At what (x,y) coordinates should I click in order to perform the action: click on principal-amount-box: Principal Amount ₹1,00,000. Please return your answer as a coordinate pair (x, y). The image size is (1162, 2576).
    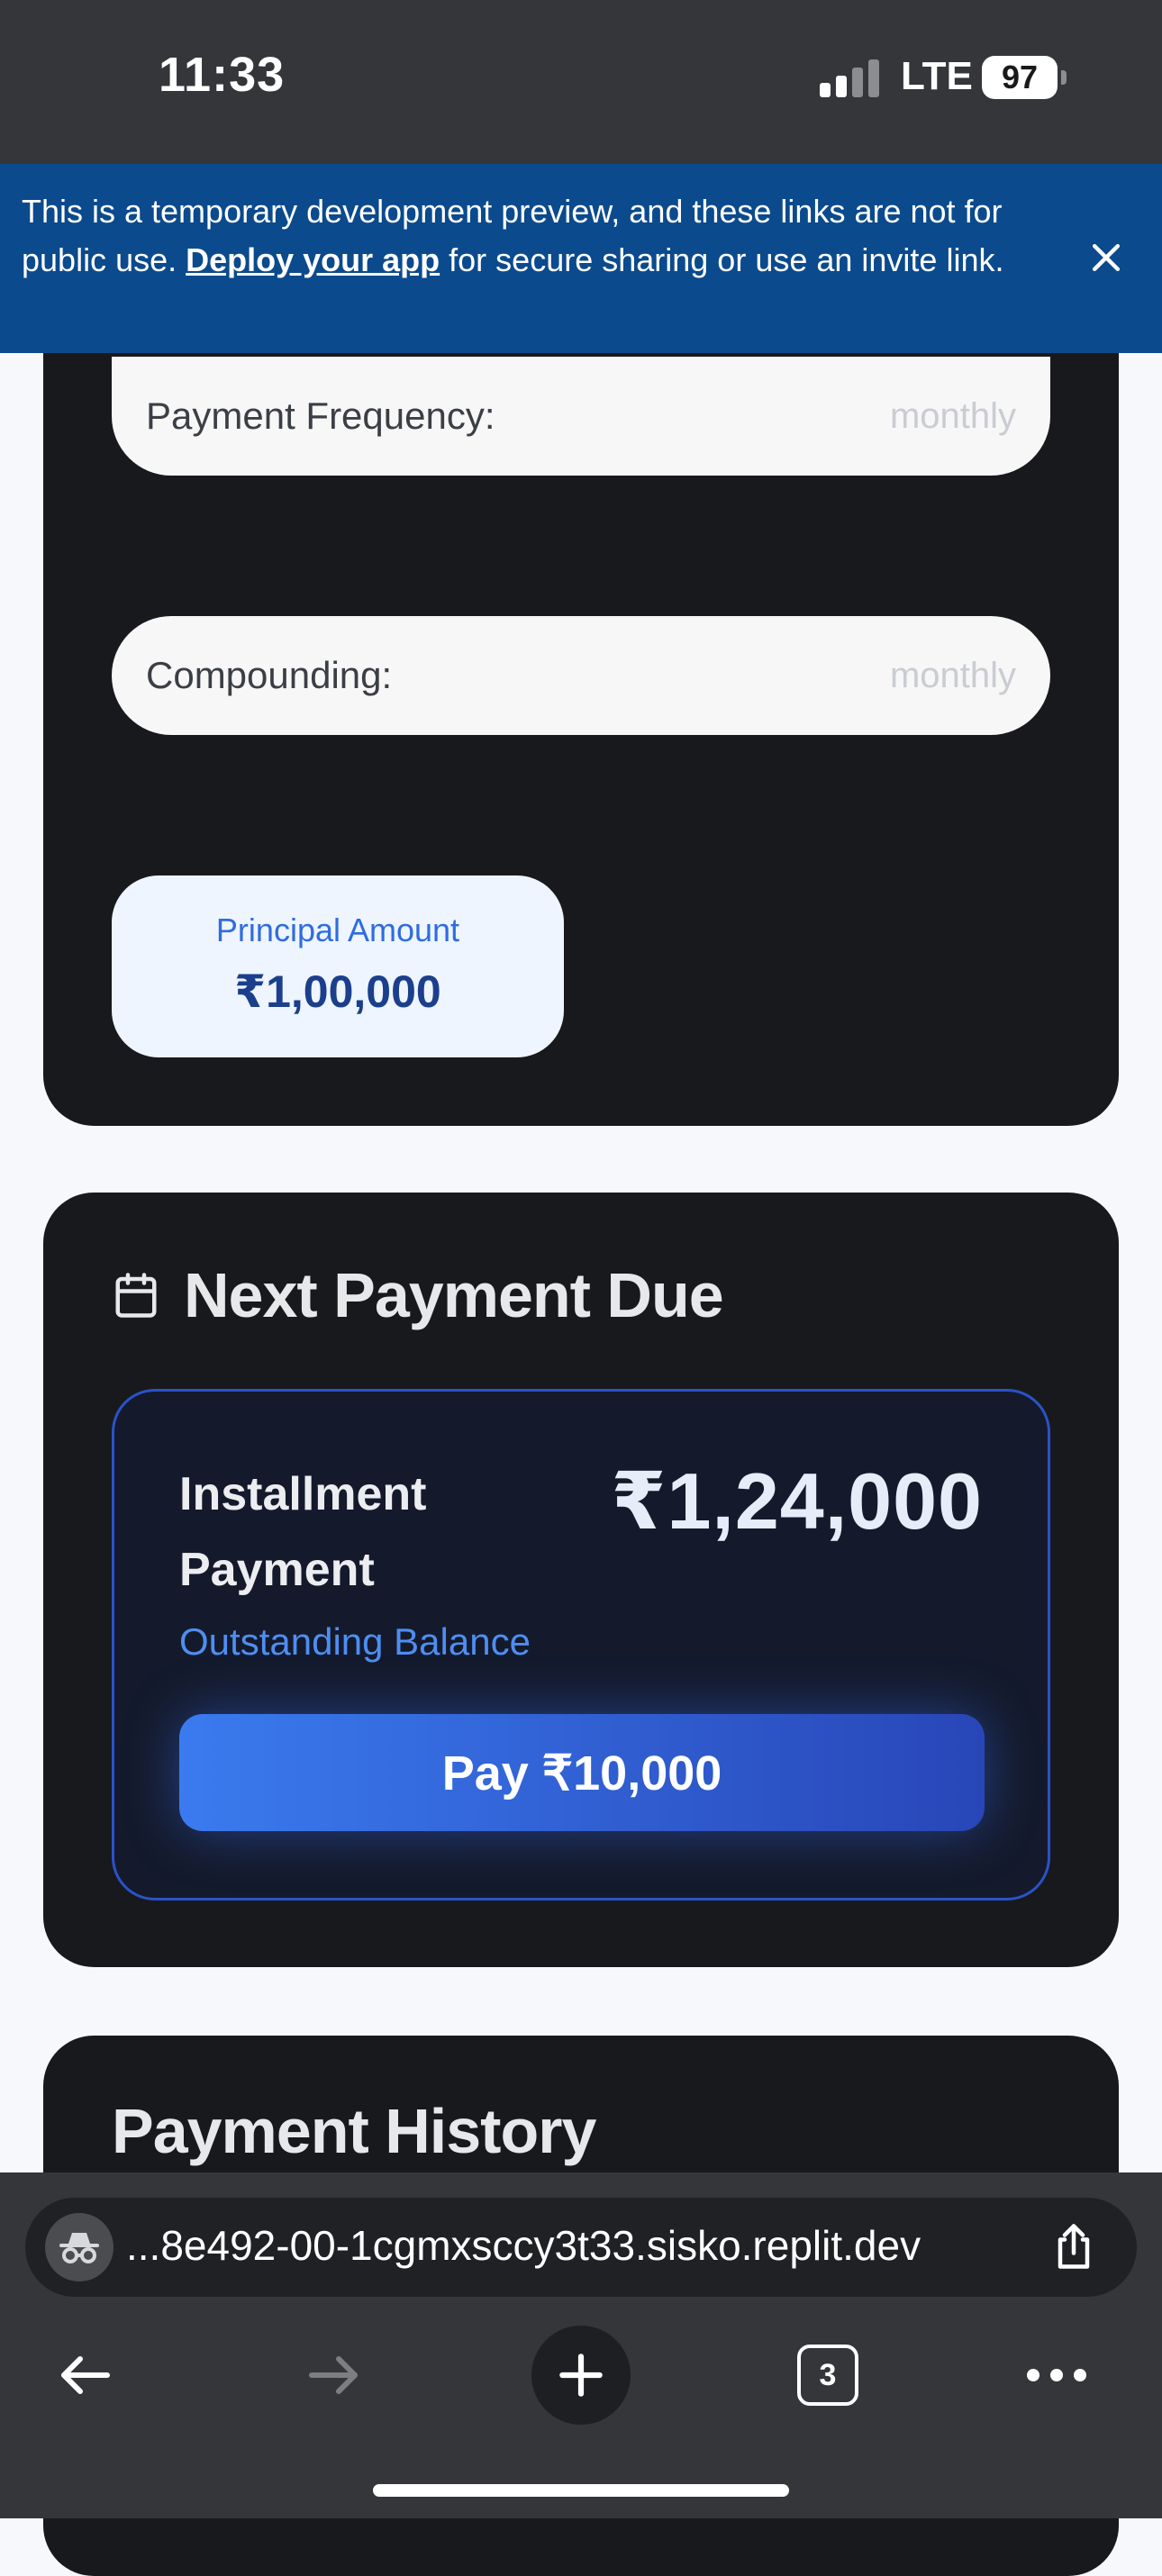
    Looking at the image, I should click on (338, 966).